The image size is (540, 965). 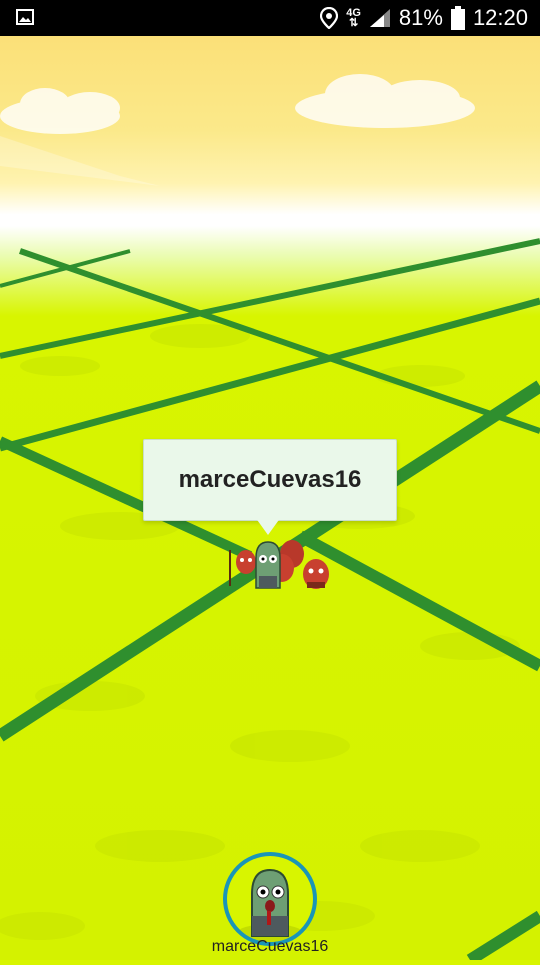 I want to click on clouds, so click(x=237, y=130).